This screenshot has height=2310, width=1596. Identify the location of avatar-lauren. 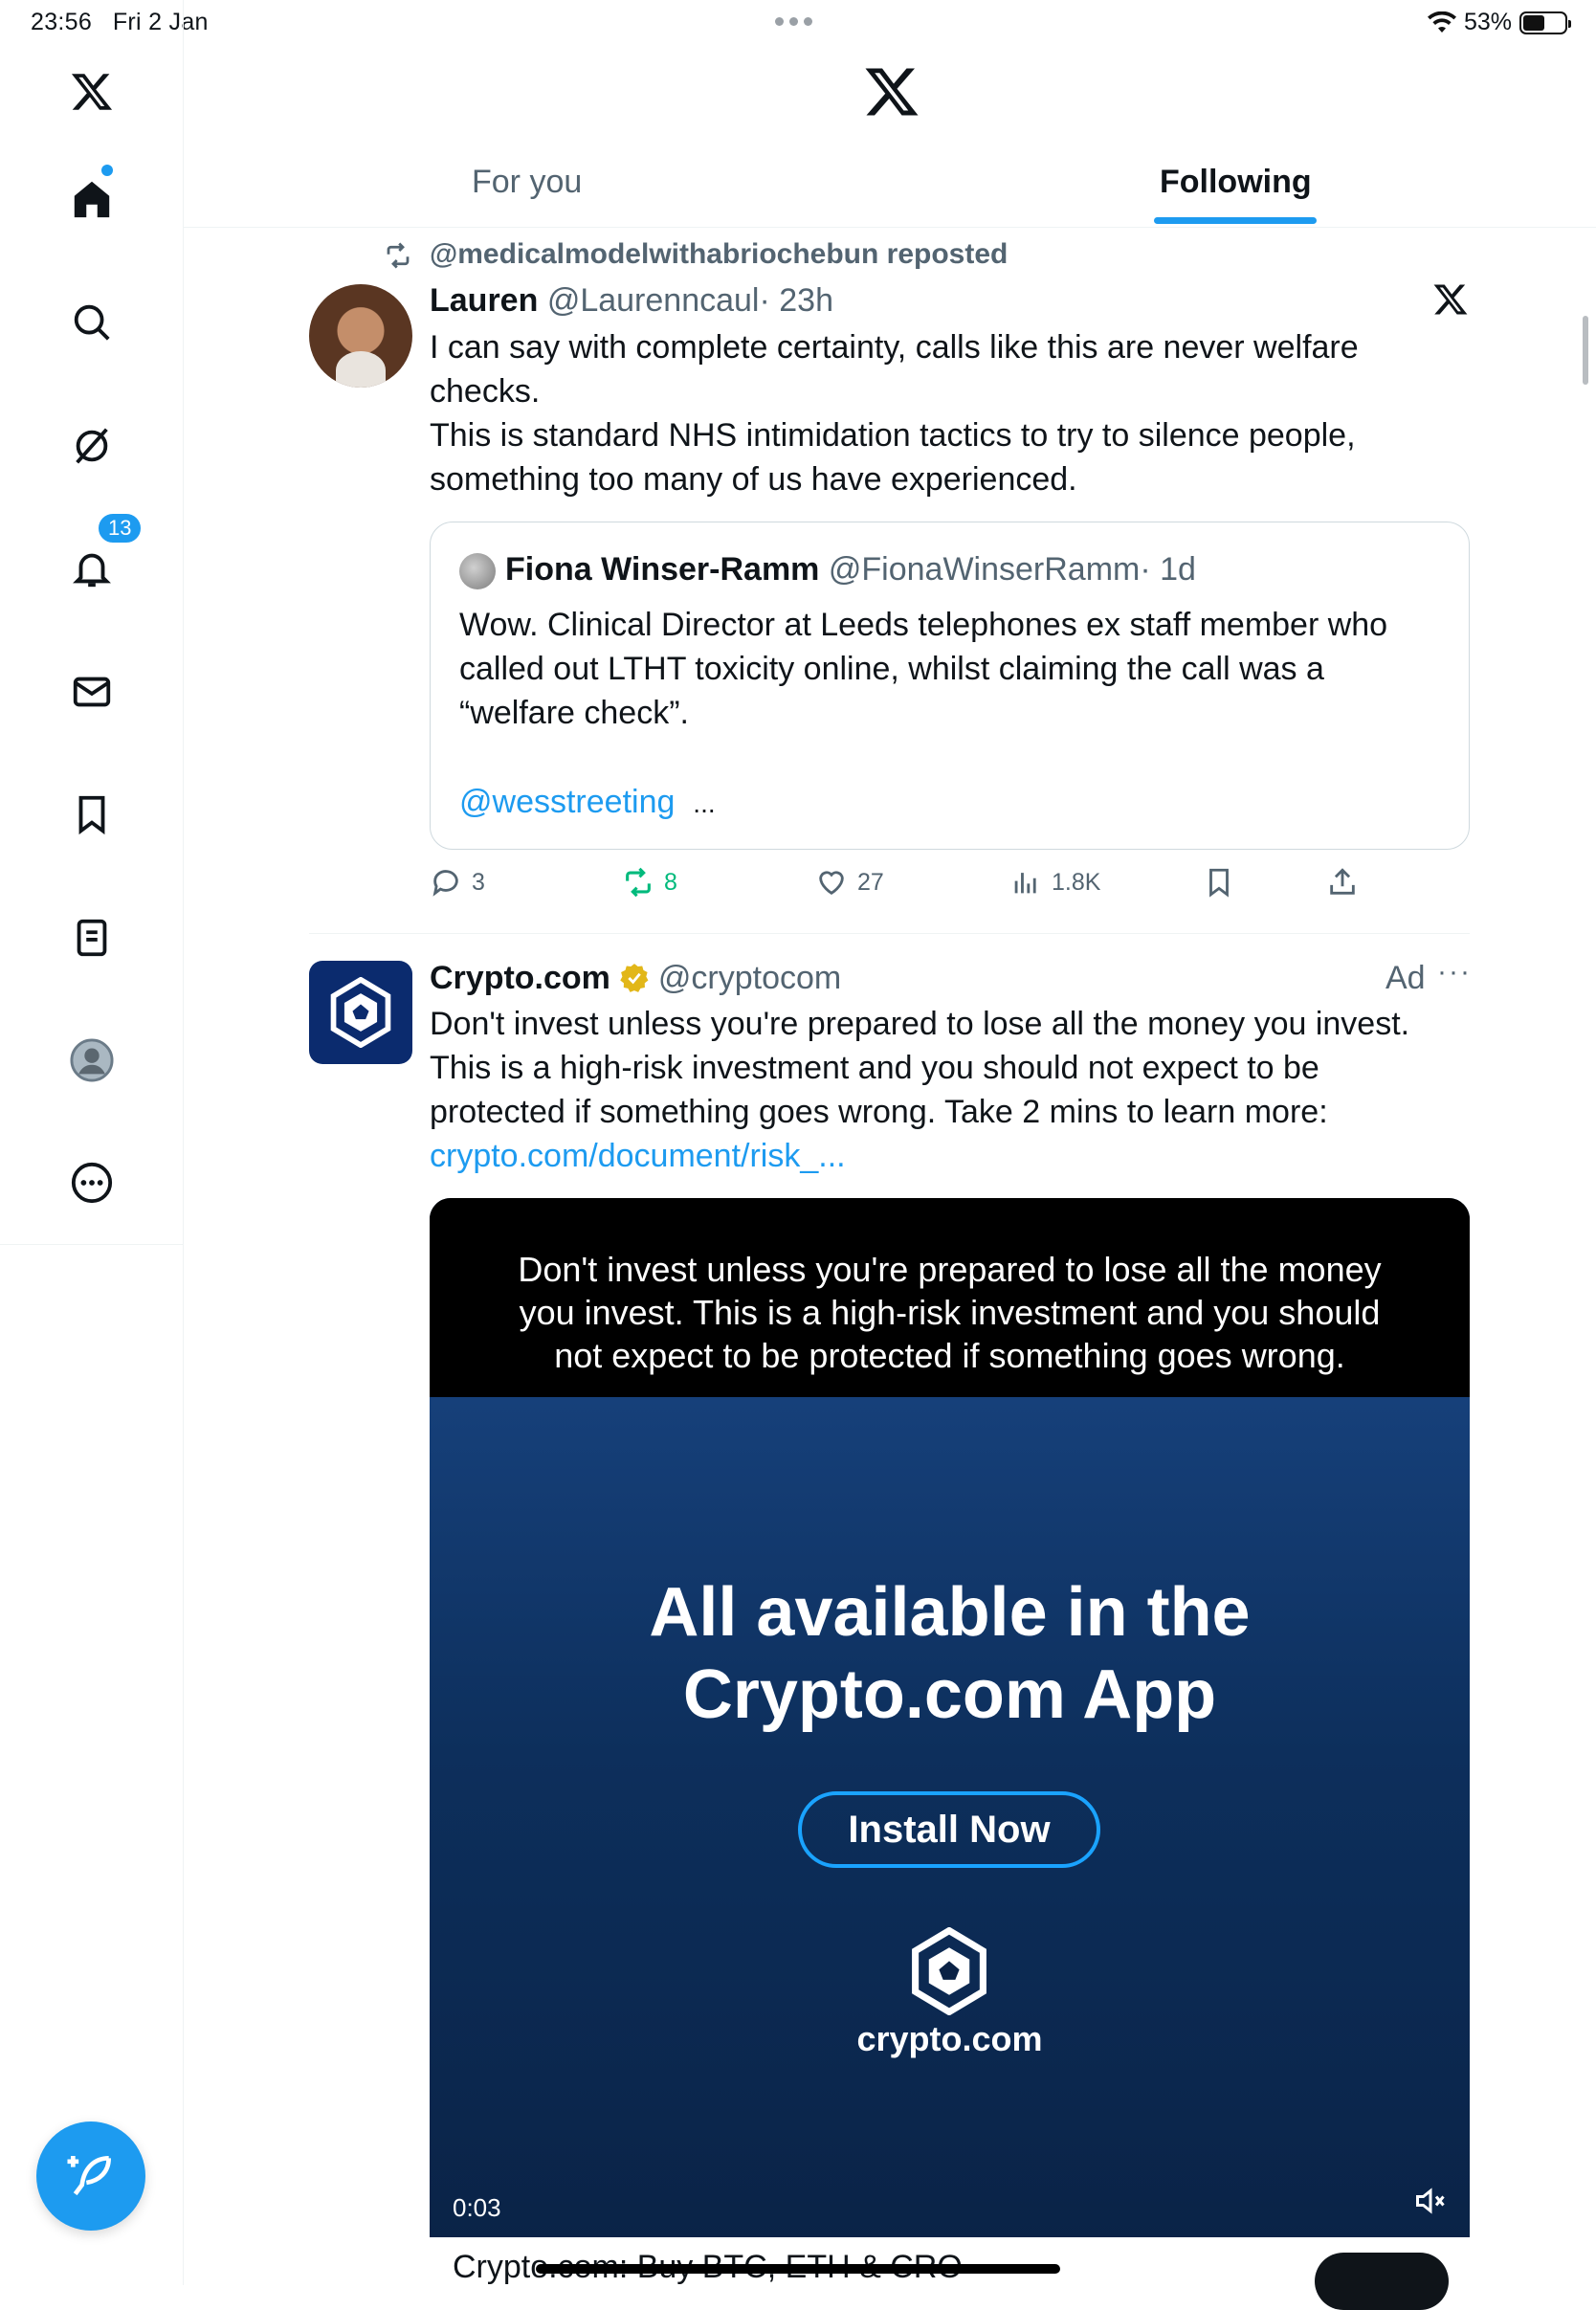
(361, 336).